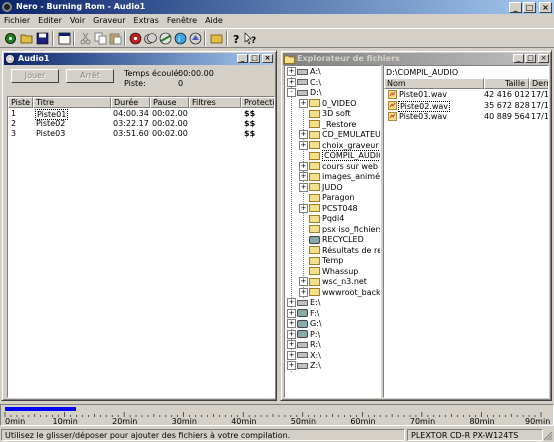 The image size is (554, 442). Describe the element at coordinates (309, 323) in the screenshot. I see `tree-item: G:\` at that location.